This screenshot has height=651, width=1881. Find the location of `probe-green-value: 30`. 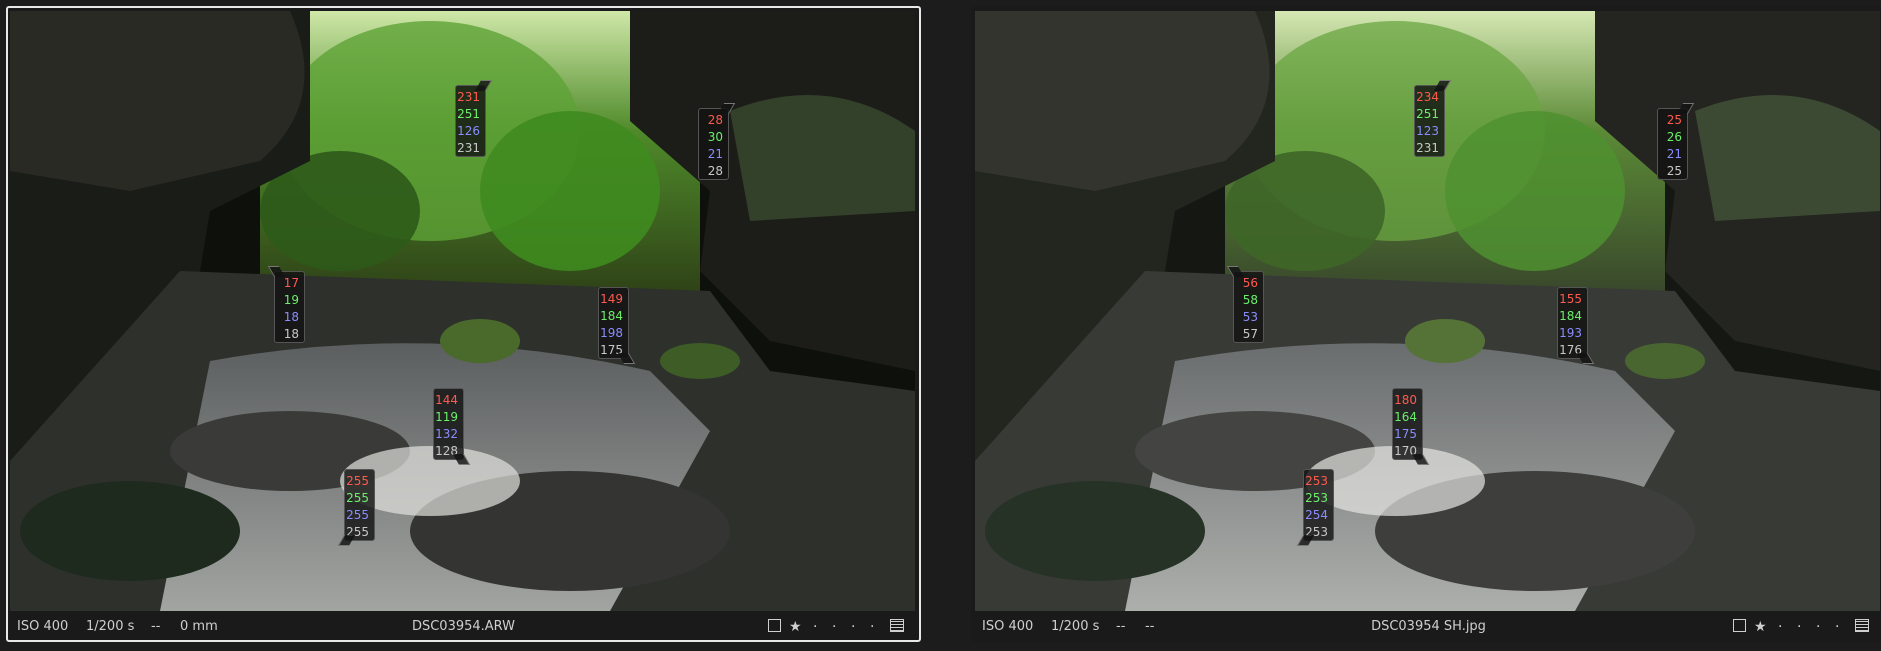

probe-green-value: 30 is located at coordinates (715, 137).